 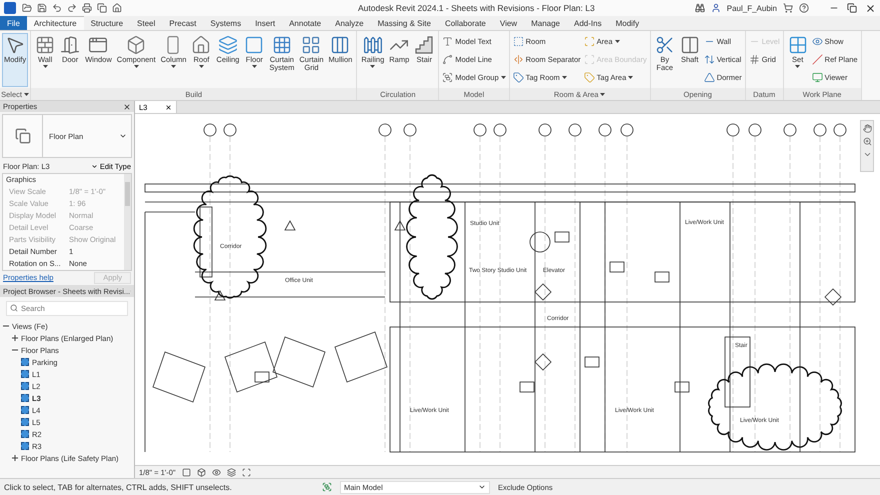 I want to click on ribbon-tab: Architecture, so click(x=55, y=23).